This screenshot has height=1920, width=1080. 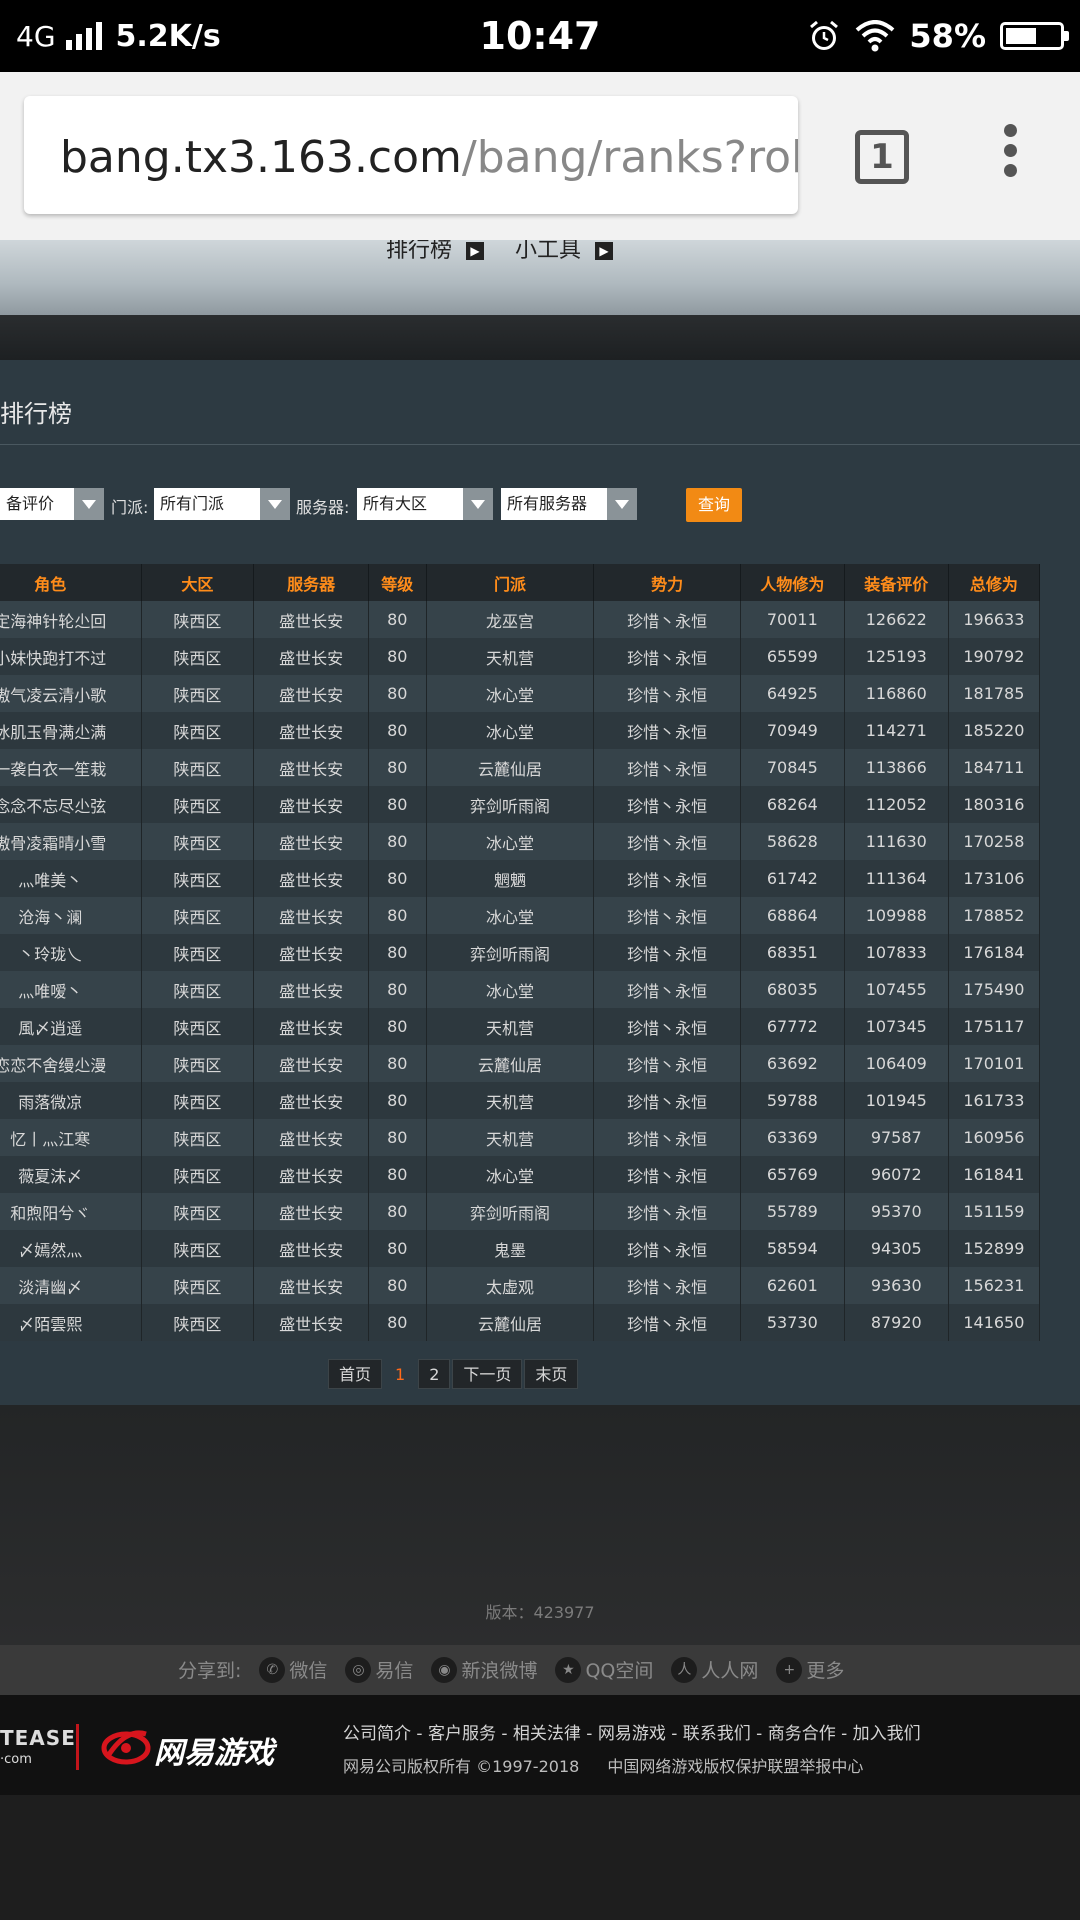 What do you see at coordinates (792, 1100) in the screenshot?
I see `table-cell: 59788` at bounding box center [792, 1100].